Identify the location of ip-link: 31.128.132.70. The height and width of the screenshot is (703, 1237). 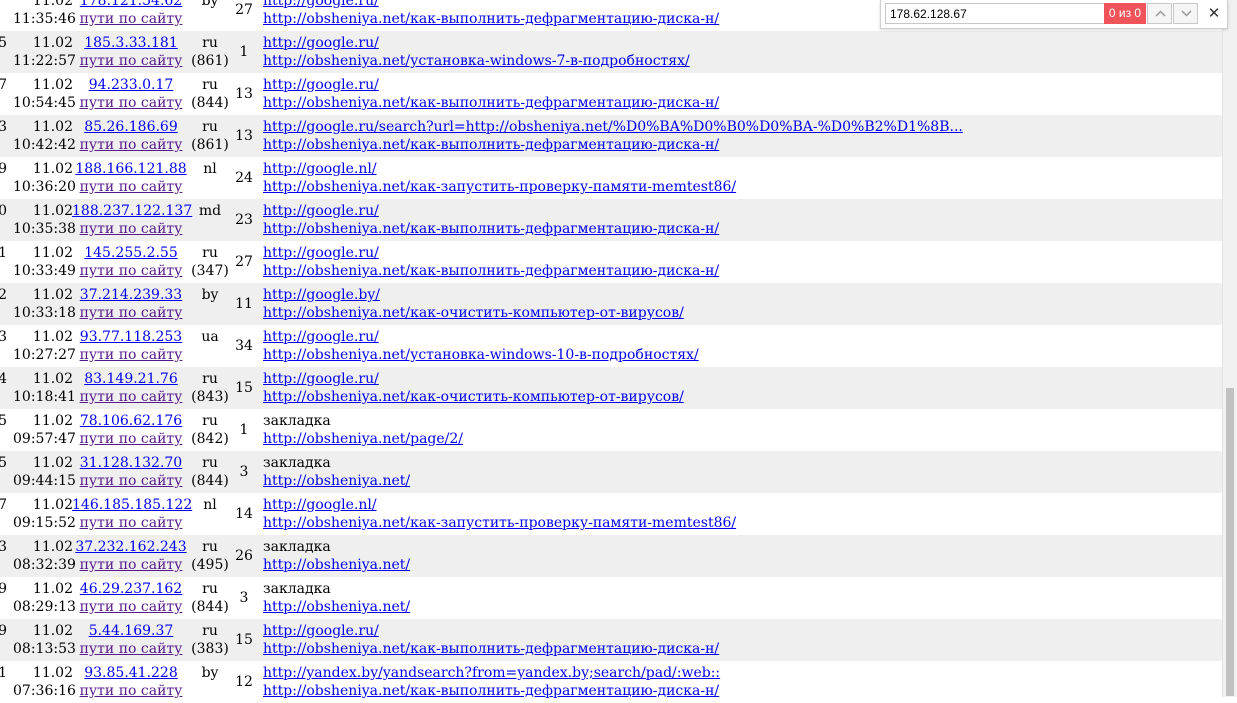
(131, 463).